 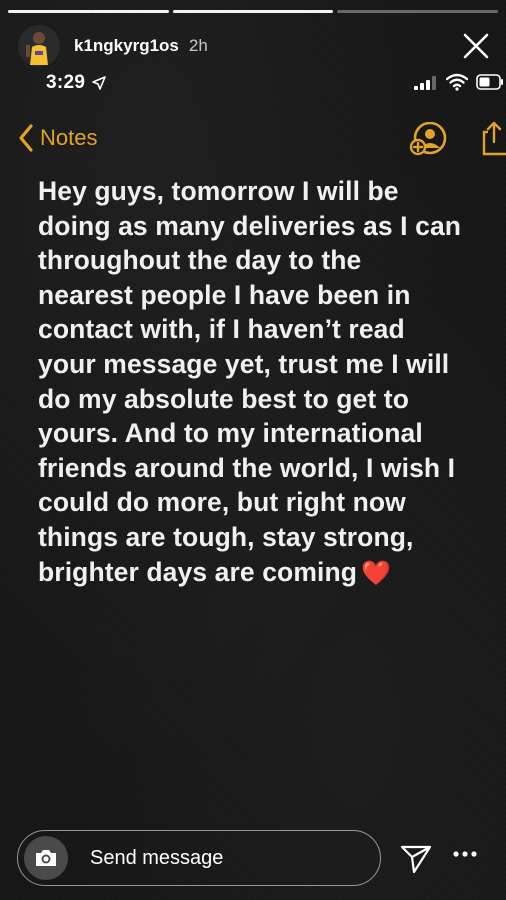 What do you see at coordinates (99, 83) in the screenshot?
I see `location-arrow-icon` at bounding box center [99, 83].